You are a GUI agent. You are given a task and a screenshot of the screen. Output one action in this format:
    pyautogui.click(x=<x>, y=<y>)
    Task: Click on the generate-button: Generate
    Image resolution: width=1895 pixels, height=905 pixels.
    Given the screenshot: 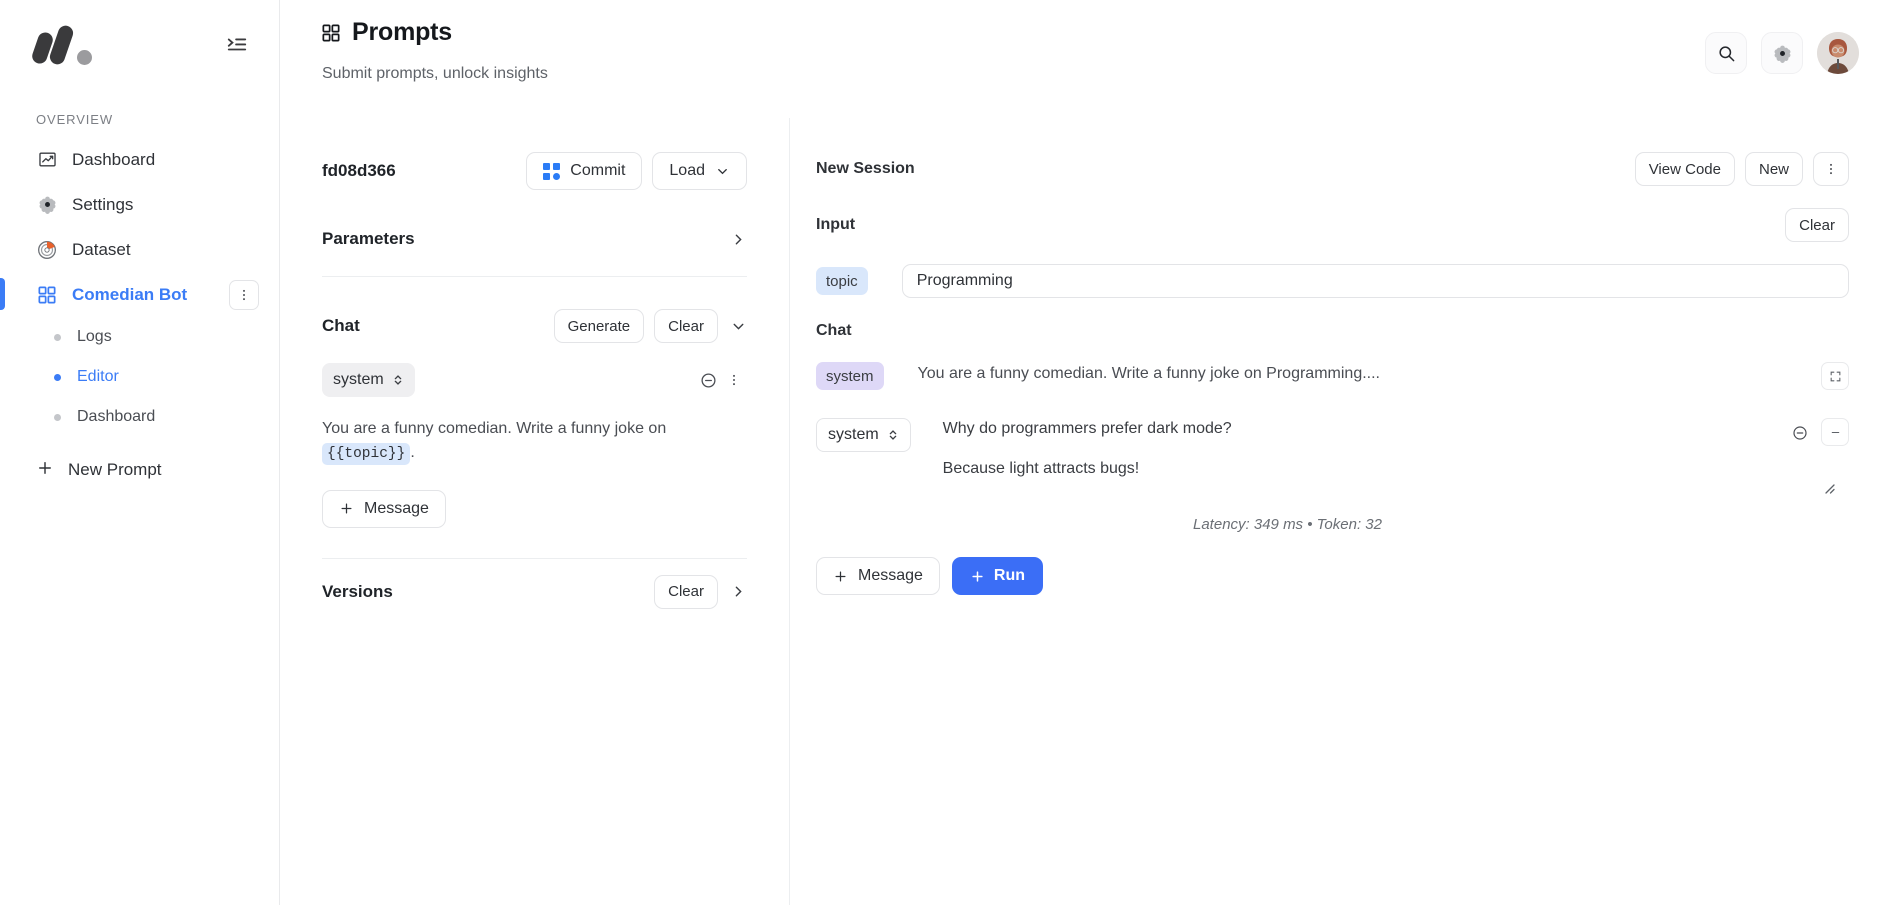 What is the action you would take?
    pyautogui.click(x=599, y=326)
    